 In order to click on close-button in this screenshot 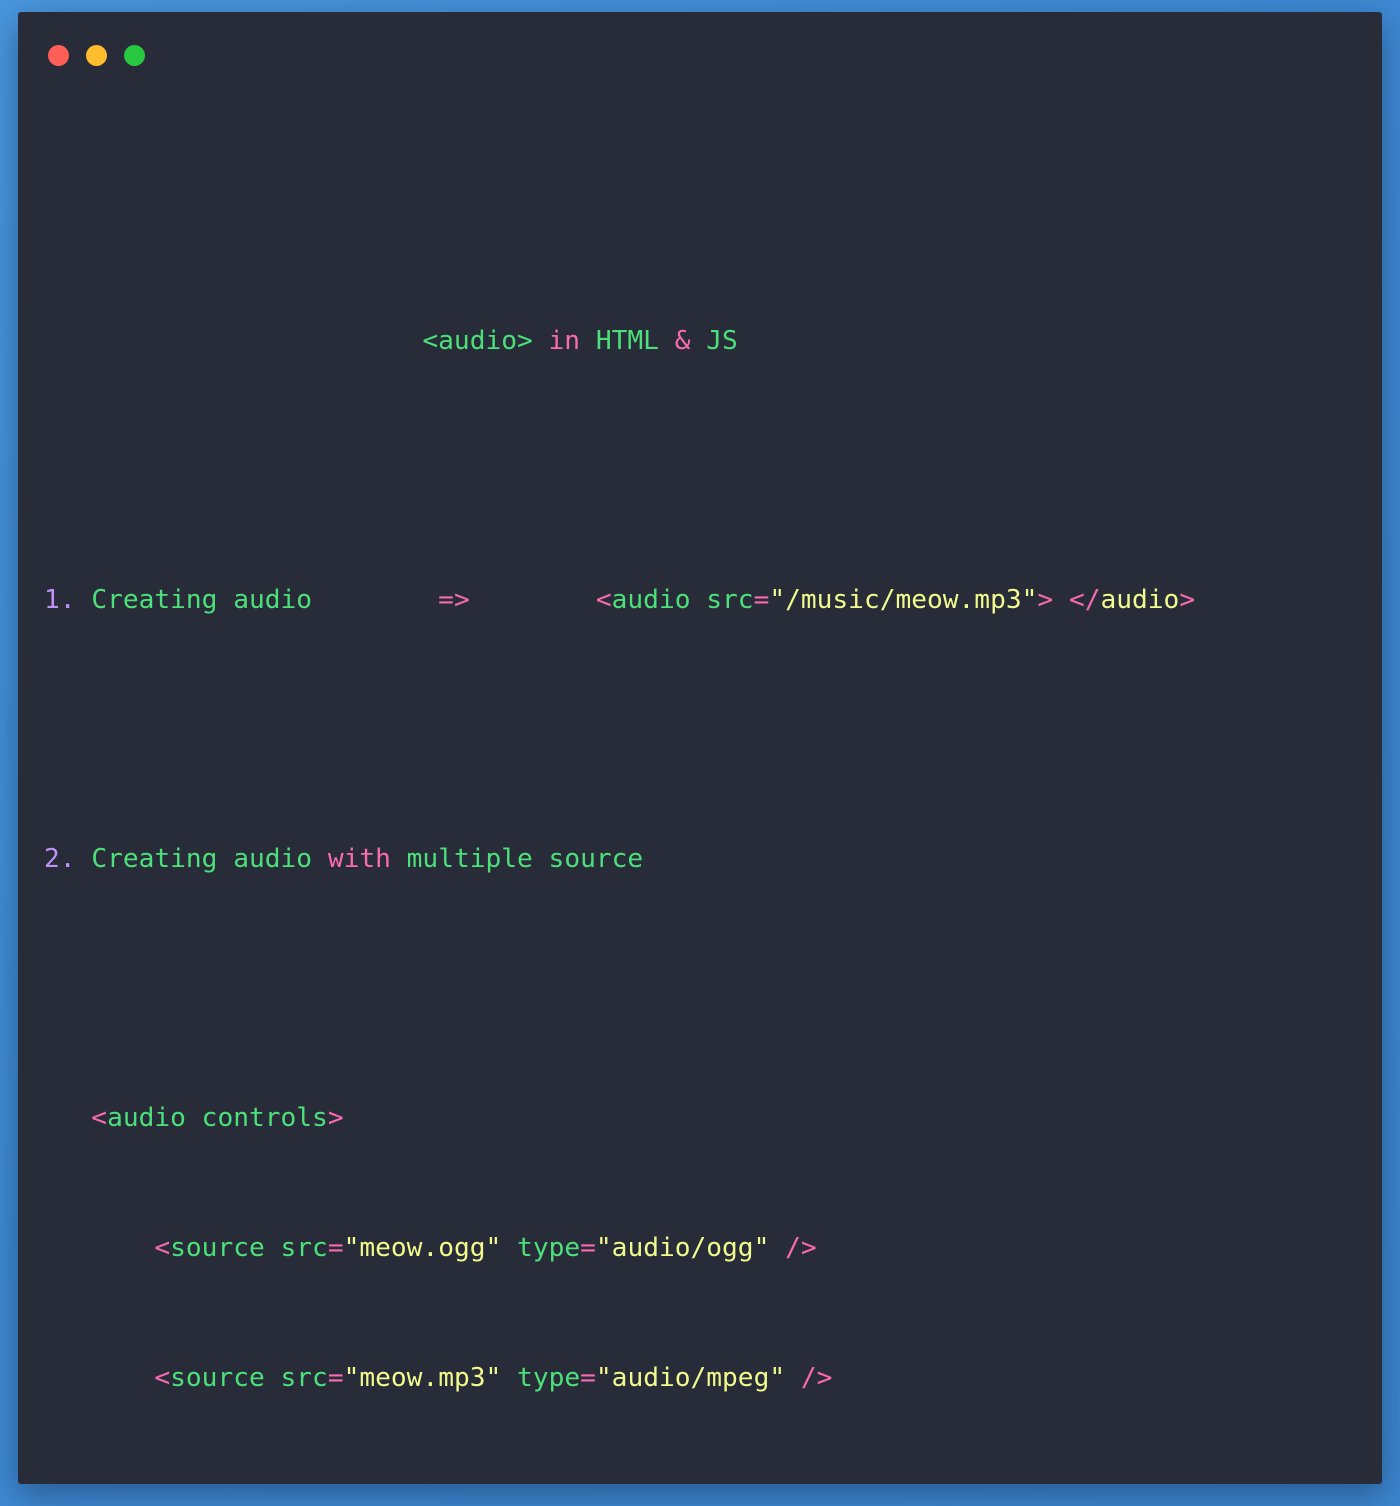, I will do `click(58, 55)`.